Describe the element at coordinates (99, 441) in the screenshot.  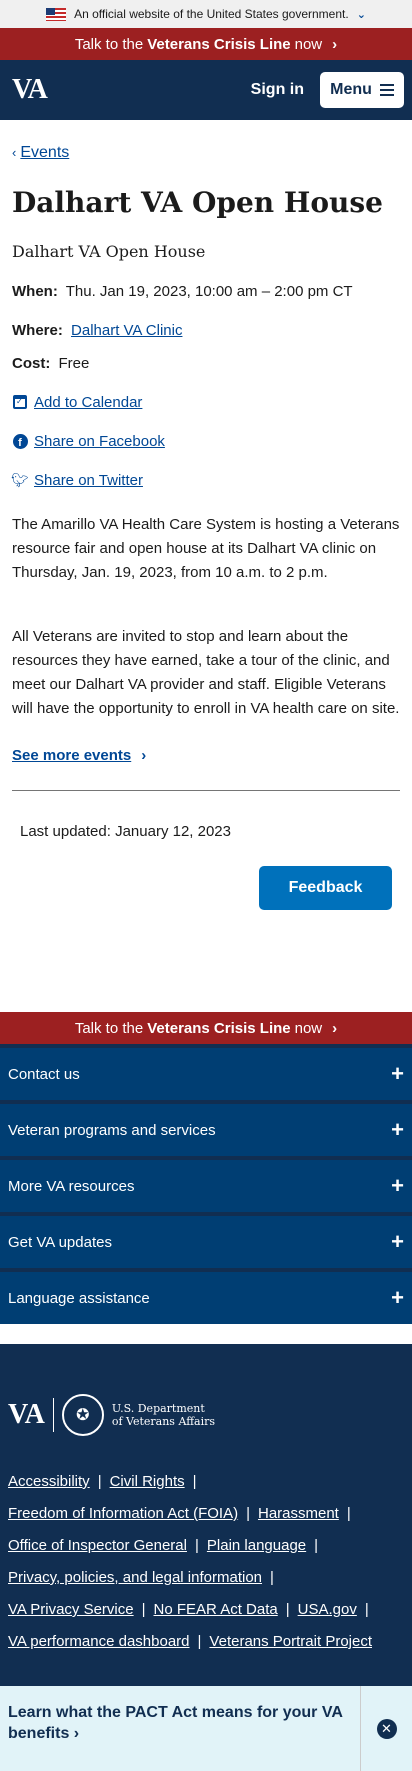
I see `share-facebook-link: Share on Facebook` at that location.